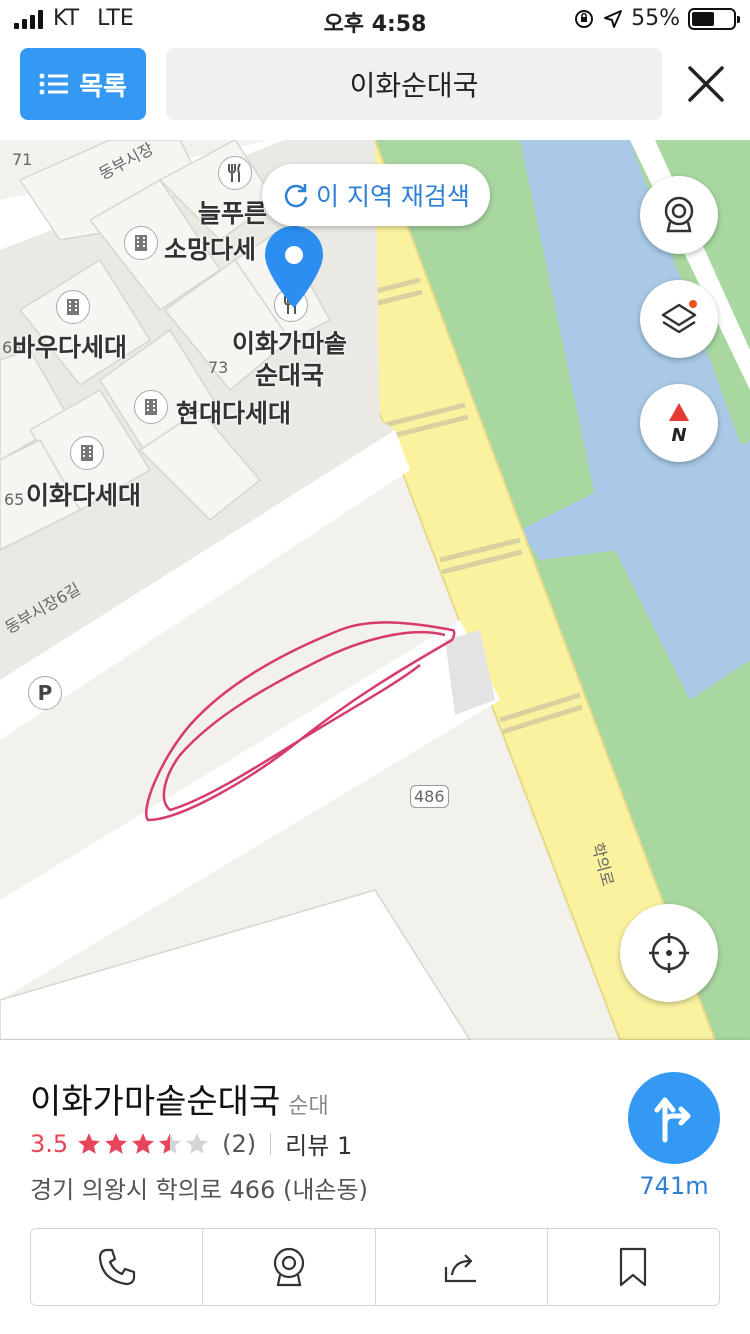  Describe the element at coordinates (414, 84) in the screenshot. I see `search-input: 이화순대국` at that location.